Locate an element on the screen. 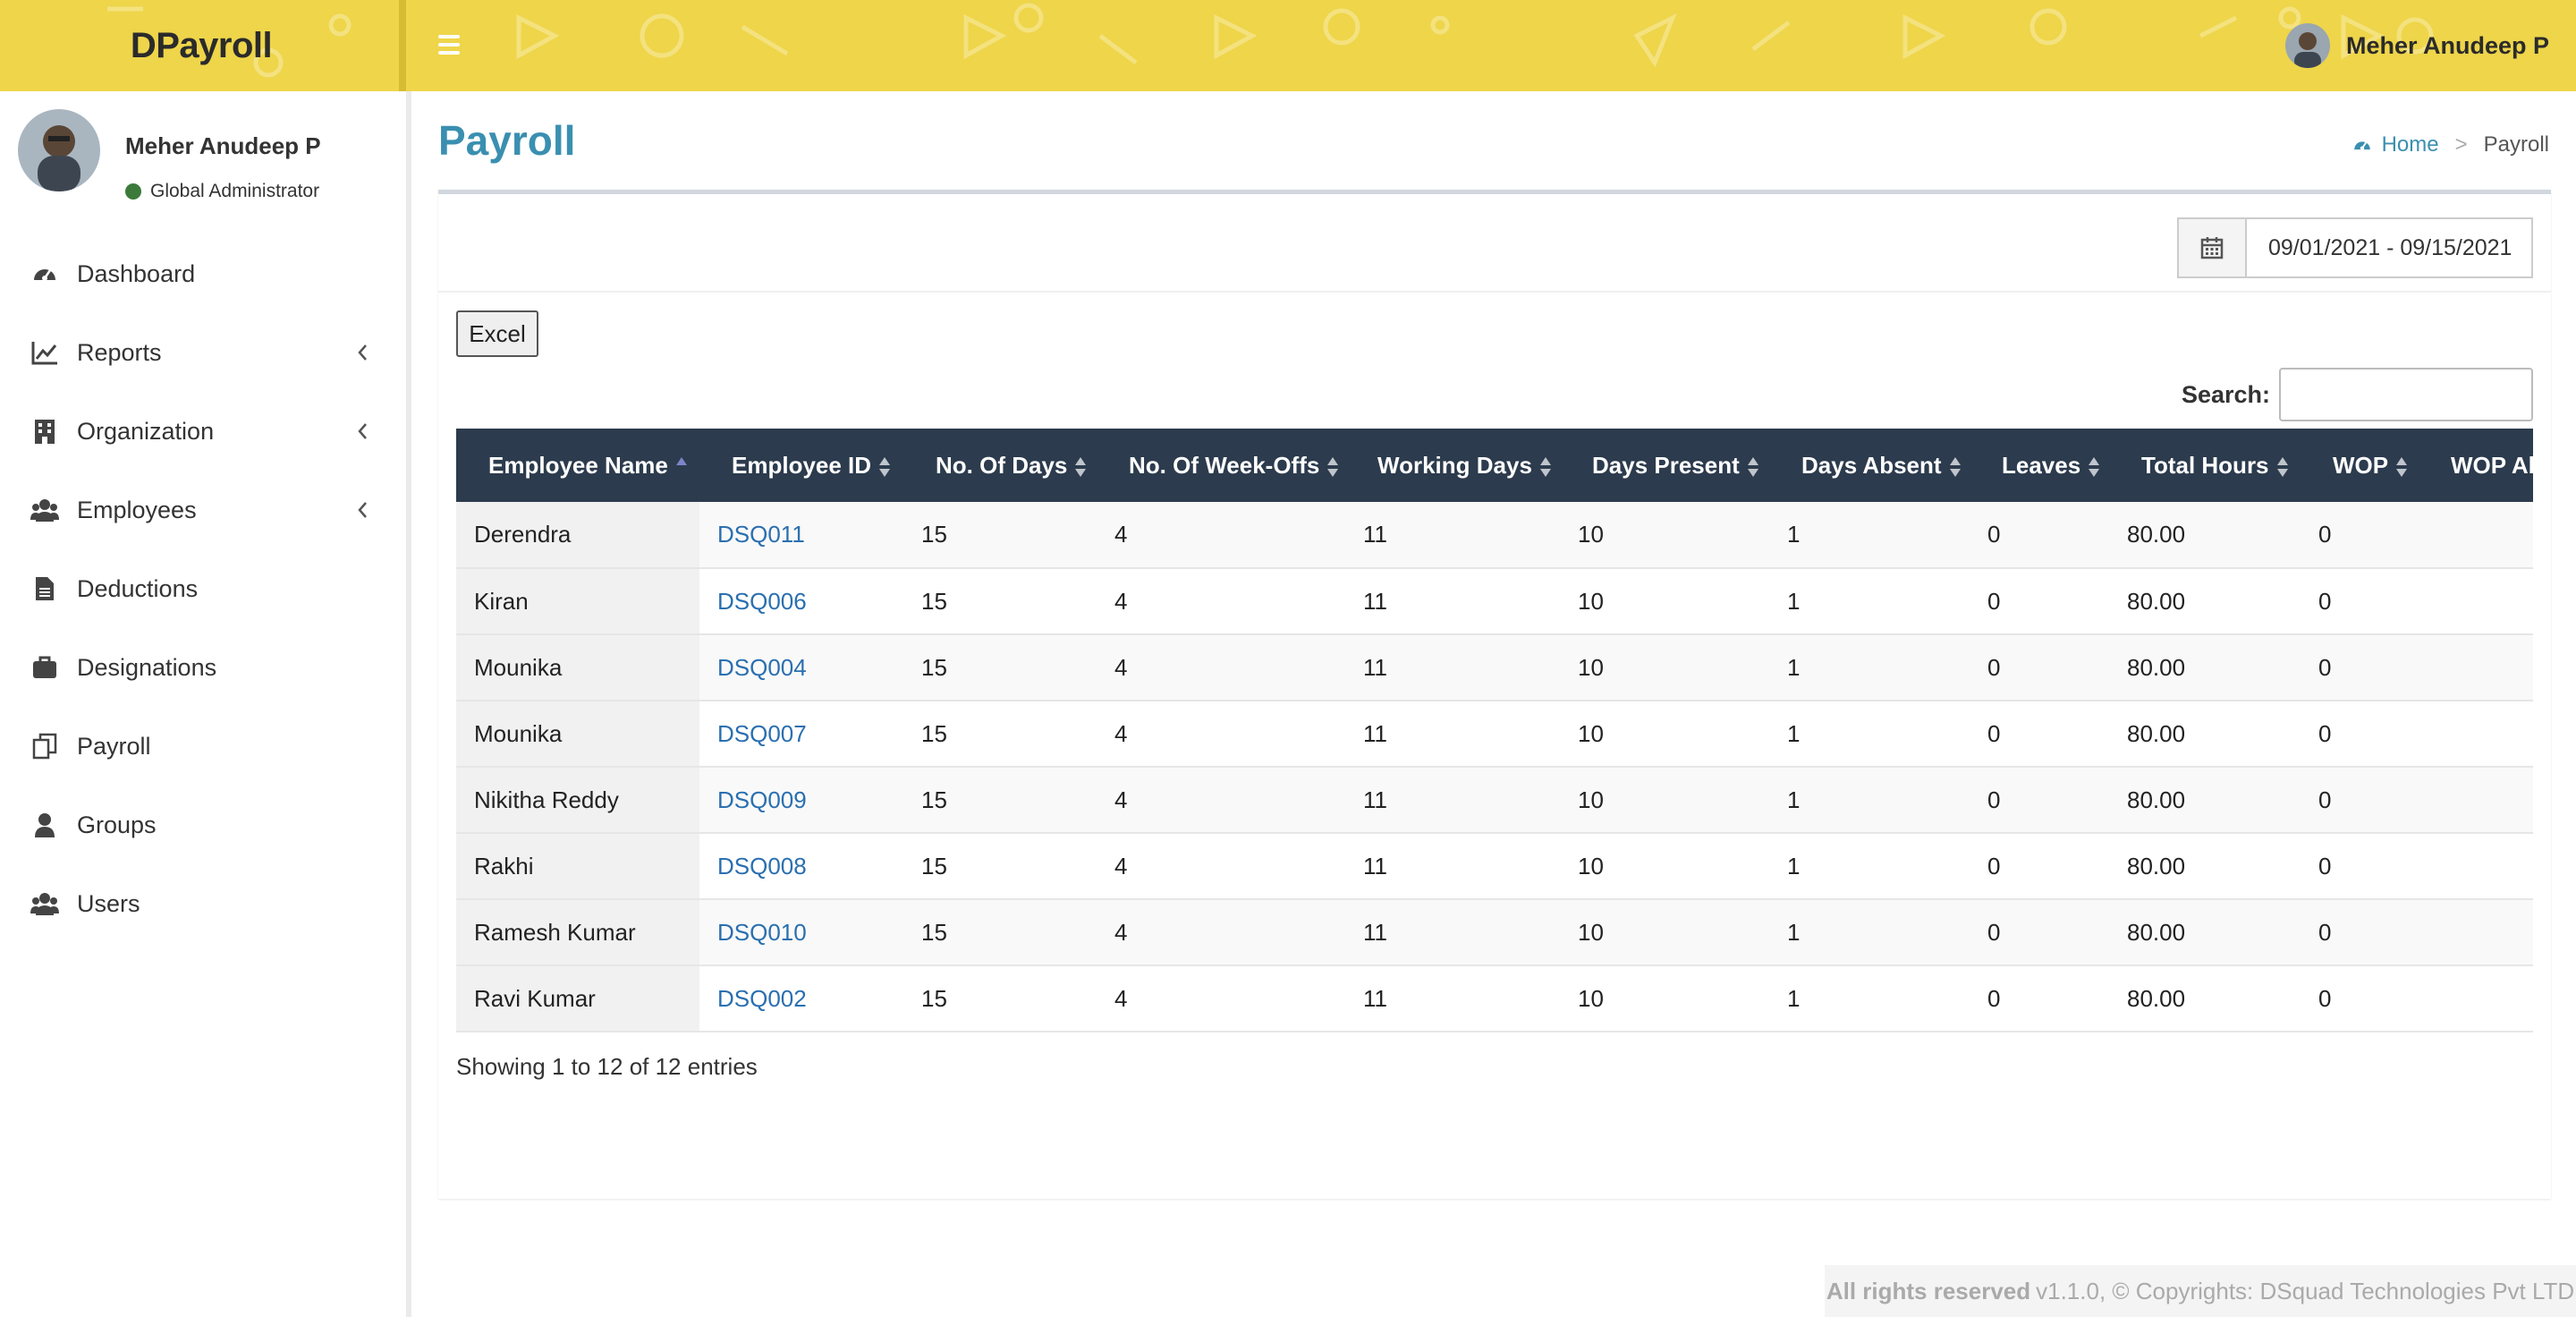 The width and height of the screenshot is (2576, 1317). calendar-icon is located at coordinates (2213, 247).